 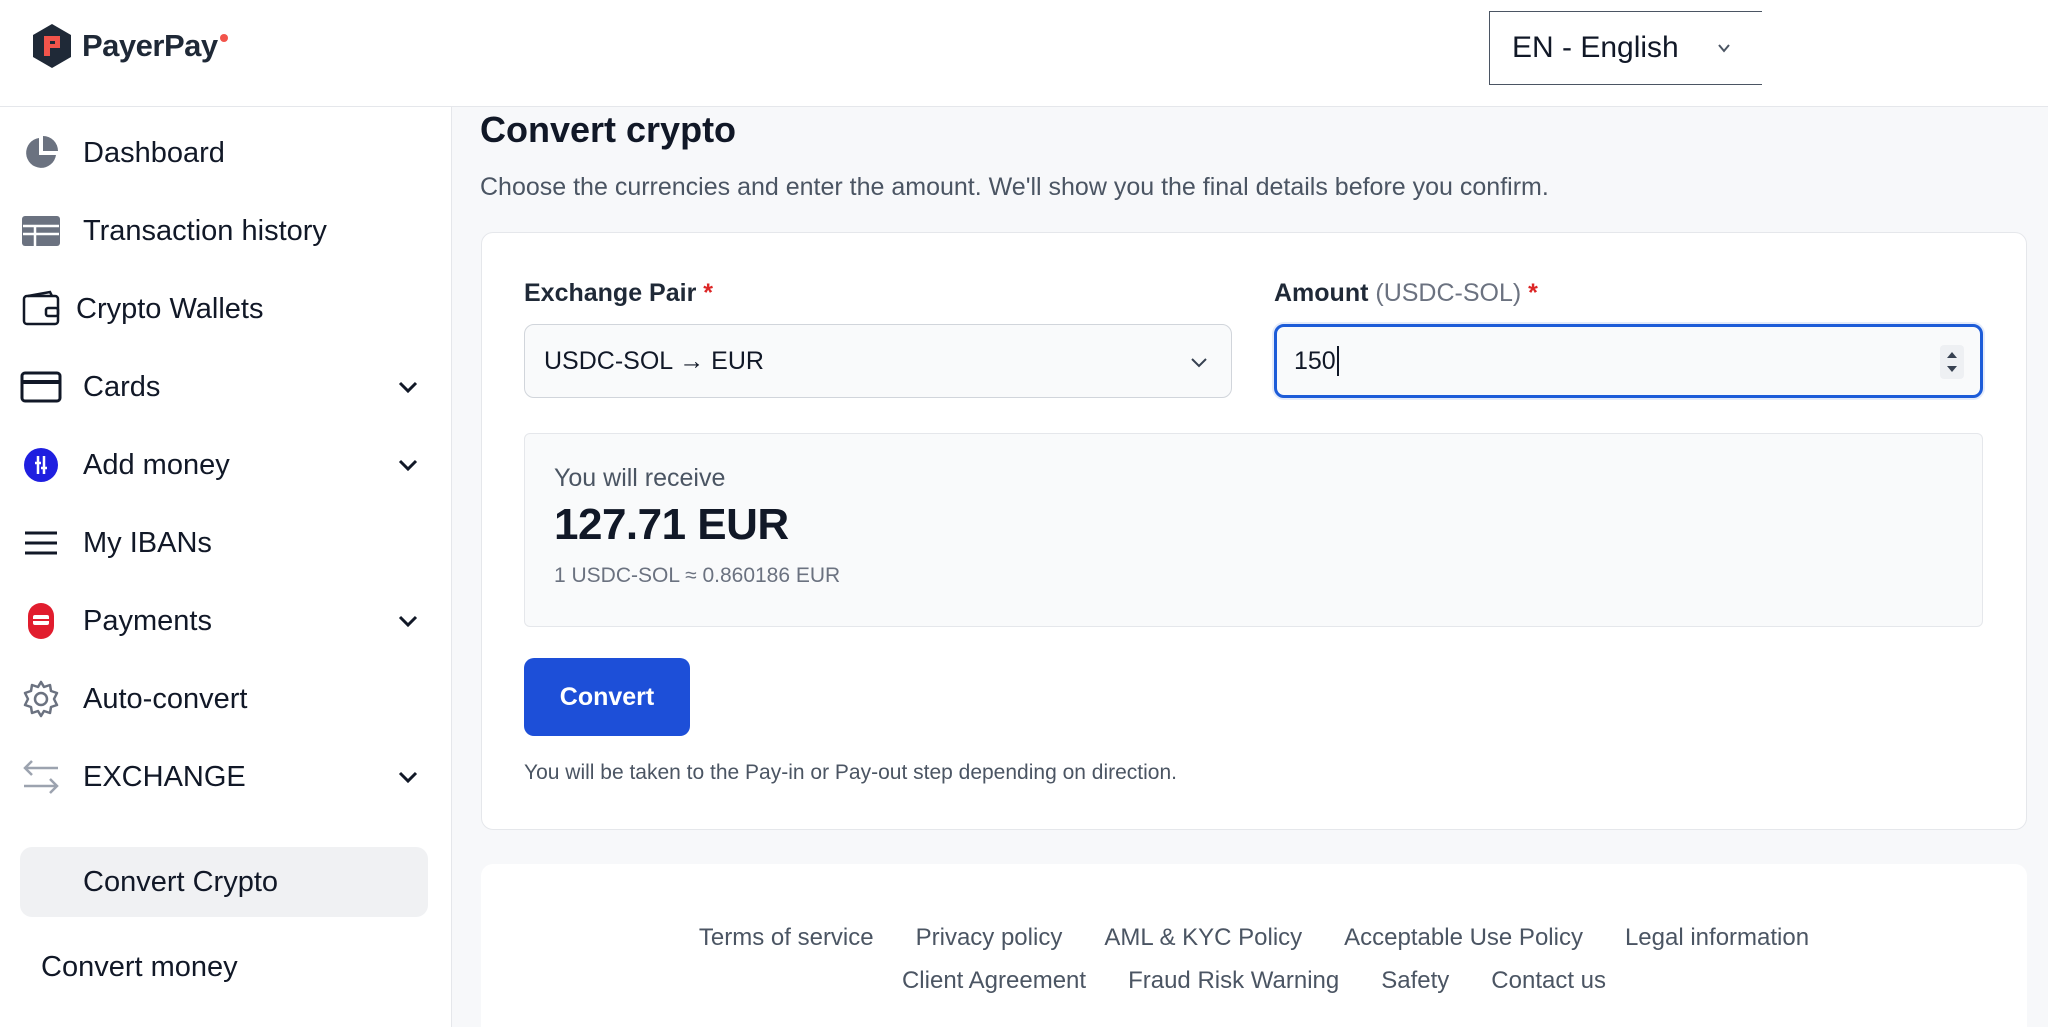 What do you see at coordinates (608, 129) in the screenshot?
I see `page-title: Convert crypto` at bounding box center [608, 129].